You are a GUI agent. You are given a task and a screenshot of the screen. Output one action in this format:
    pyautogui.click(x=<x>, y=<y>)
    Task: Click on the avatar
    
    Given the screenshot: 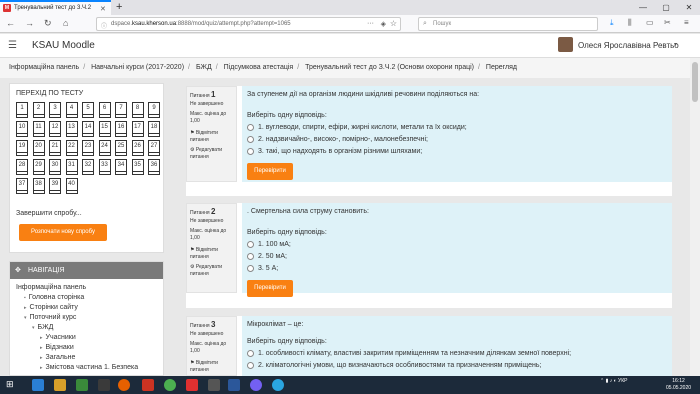 What is the action you would take?
    pyautogui.click(x=565, y=44)
    